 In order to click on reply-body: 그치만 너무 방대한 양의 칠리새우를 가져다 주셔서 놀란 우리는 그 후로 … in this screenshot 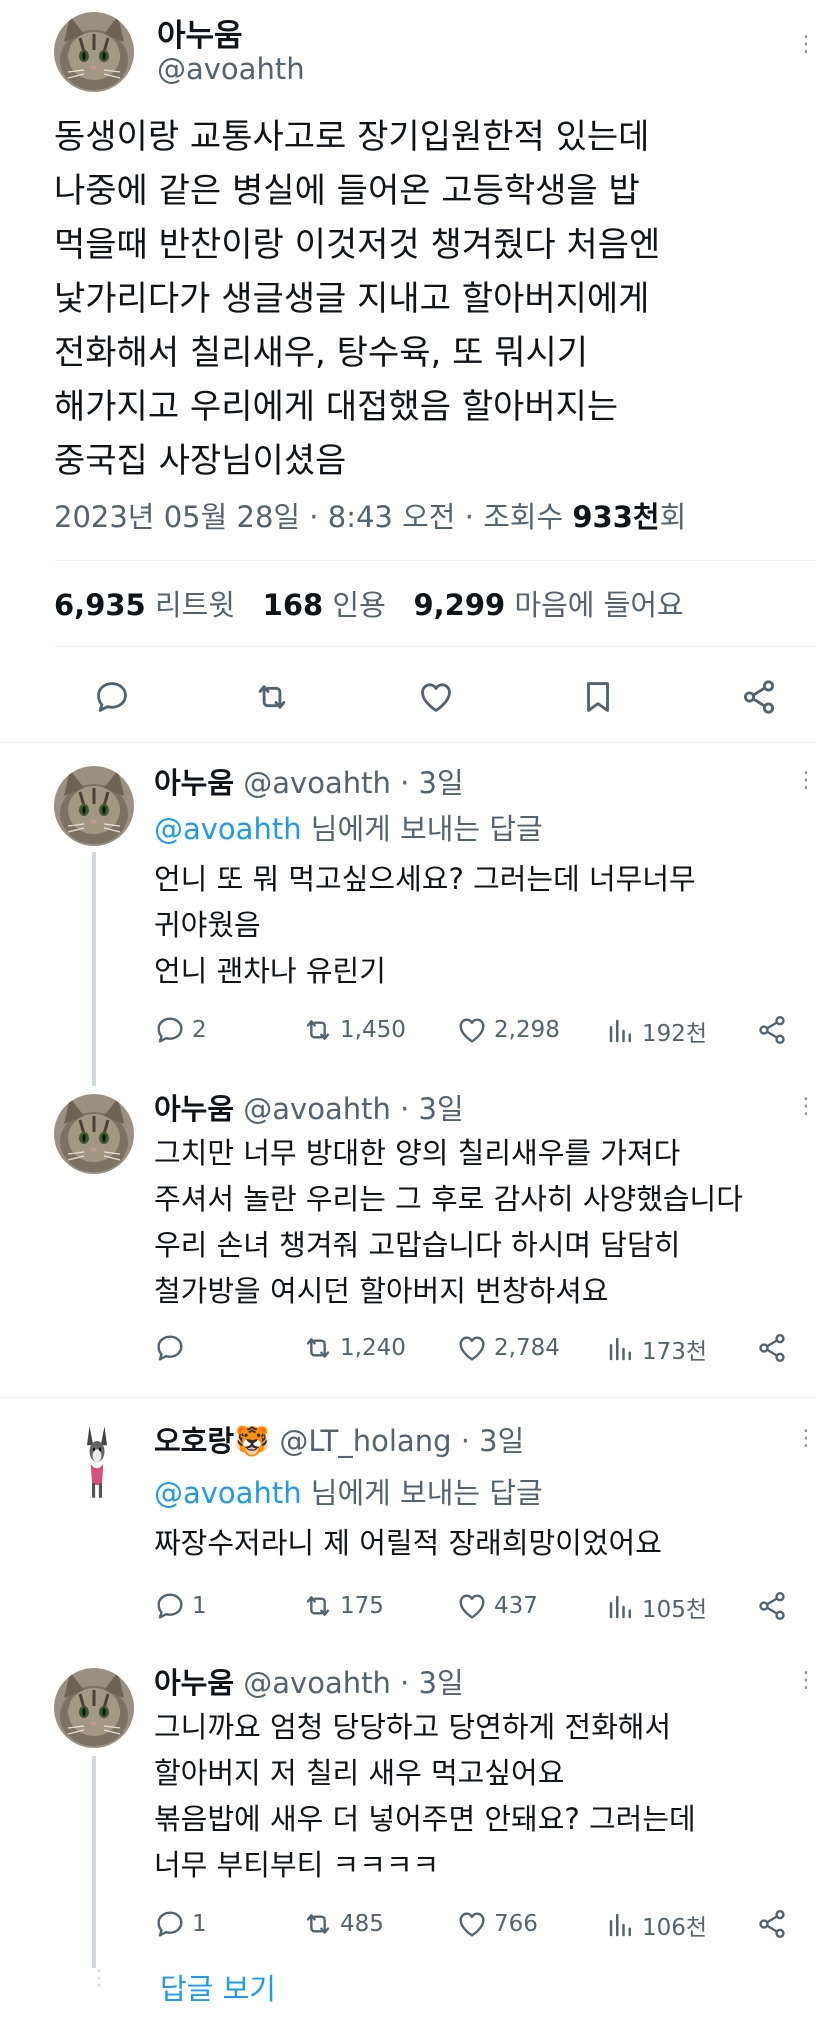, I will do `click(448, 1222)`.